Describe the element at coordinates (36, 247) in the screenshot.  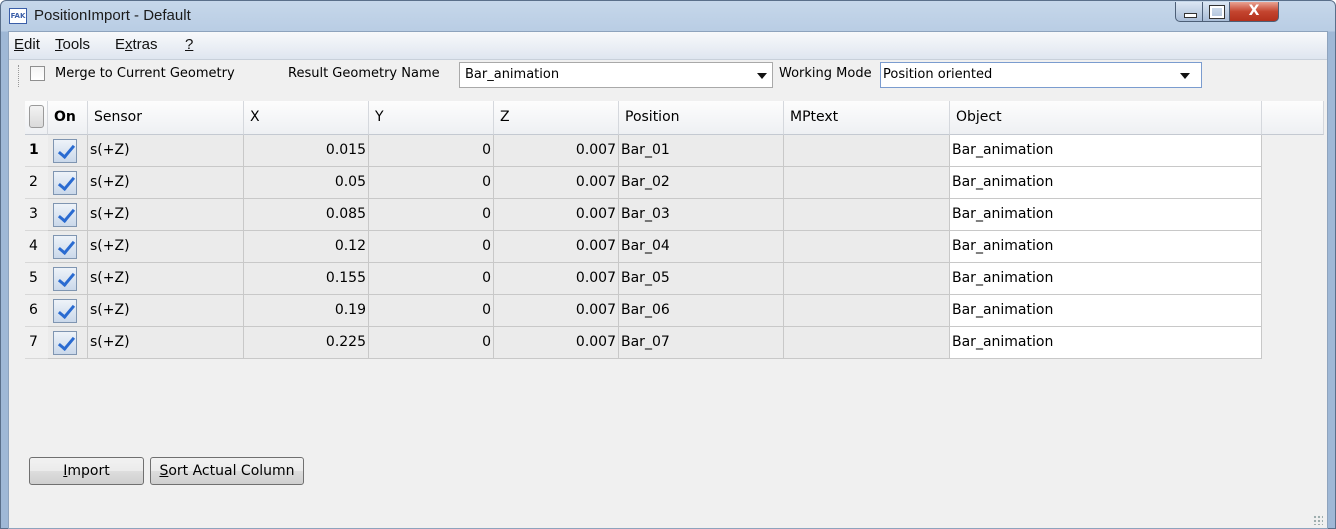
I see `row-header: 4` at that location.